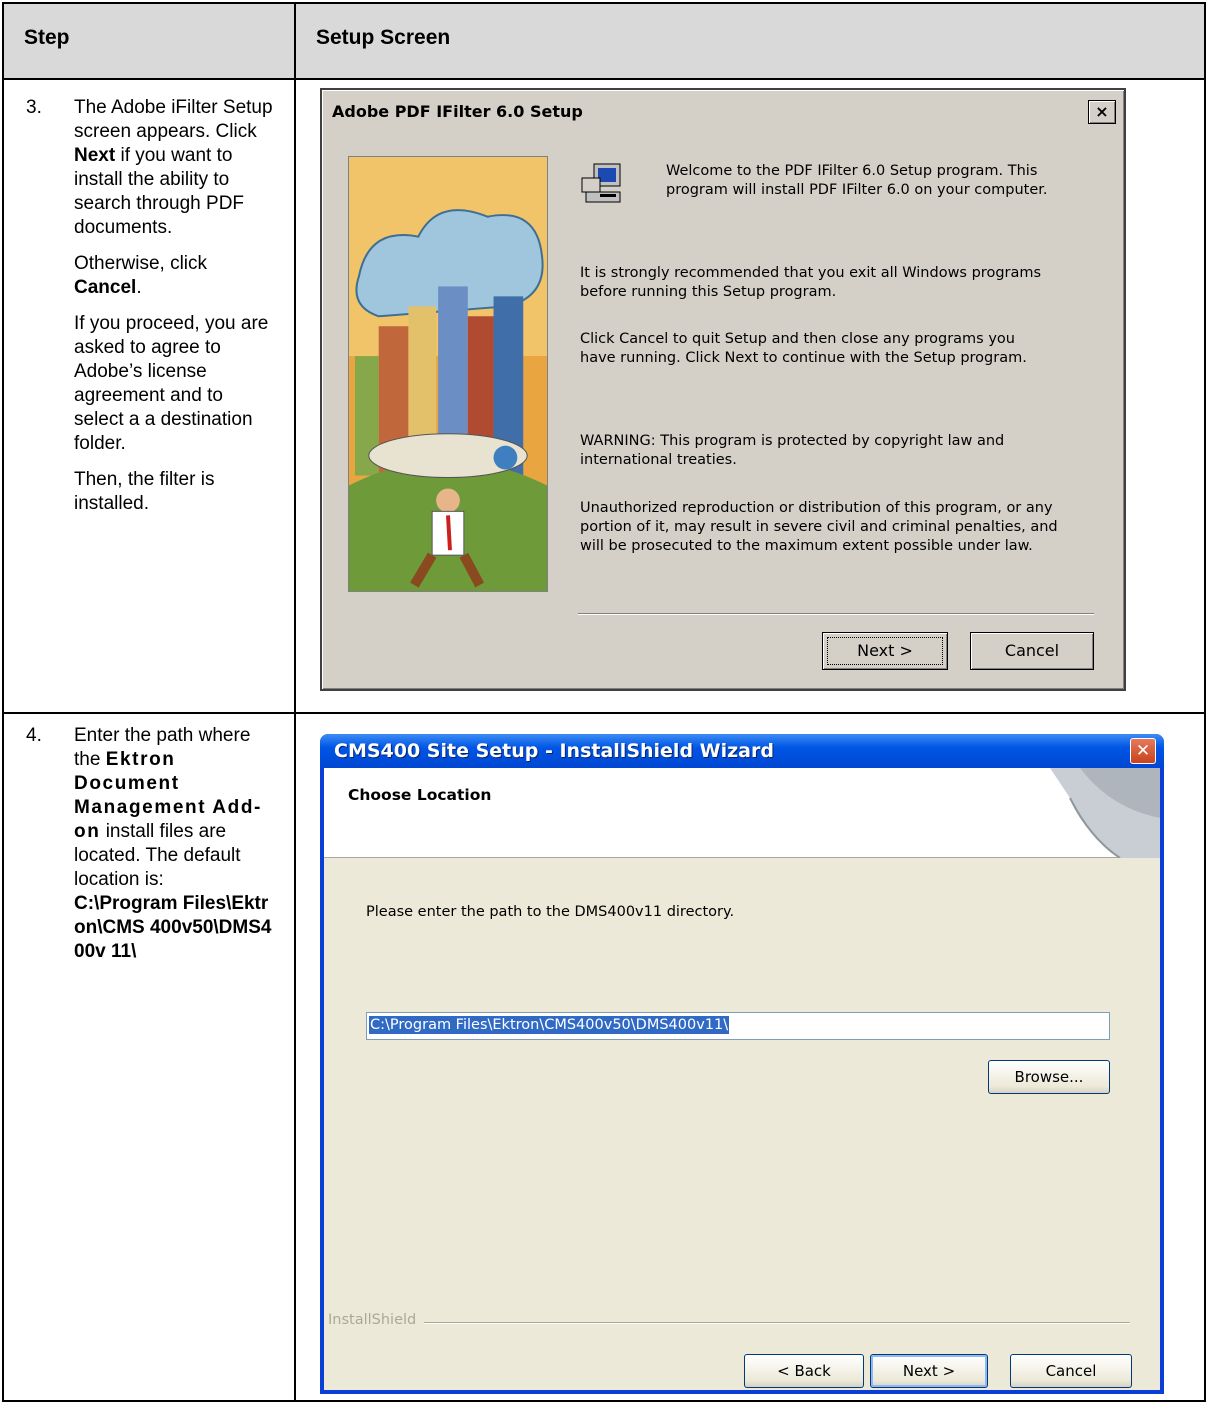  Describe the element at coordinates (34, 735) in the screenshot. I see `step-number: 4.` at that location.